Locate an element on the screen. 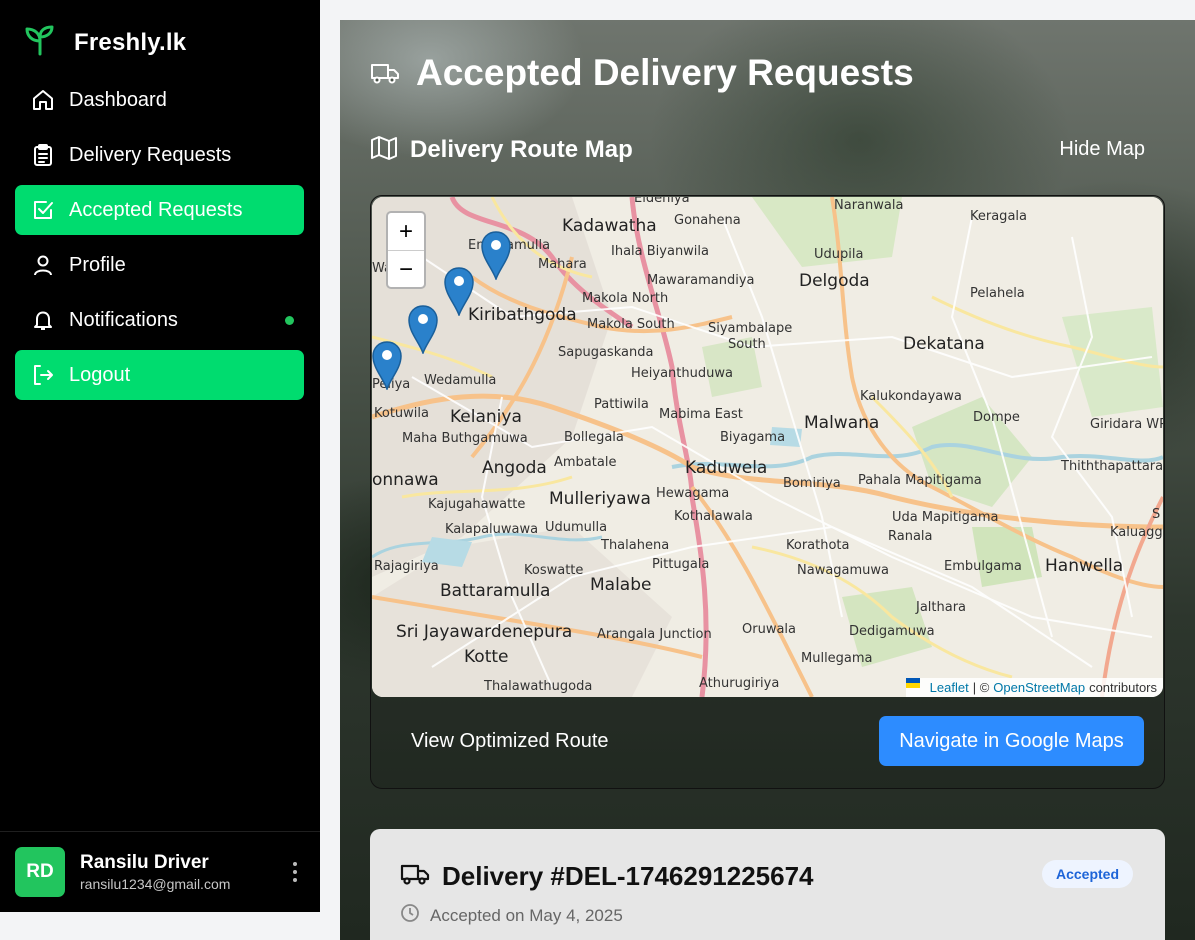 This screenshot has width=1195, height=940. map-label: Bollegala is located at coordinates (594, 437).